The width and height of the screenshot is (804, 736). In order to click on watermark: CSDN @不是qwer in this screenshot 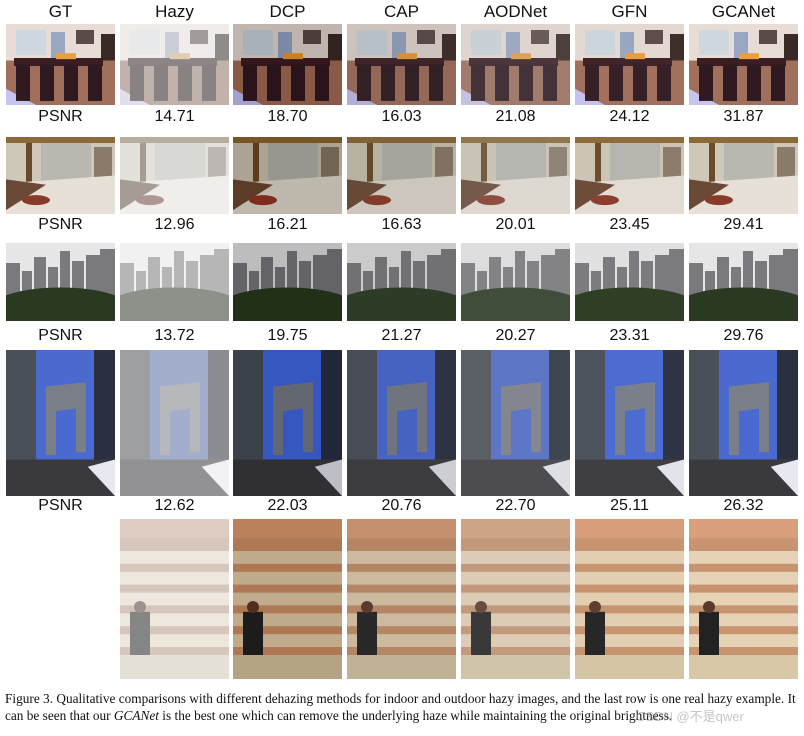, I will do `click(690, 716)`.